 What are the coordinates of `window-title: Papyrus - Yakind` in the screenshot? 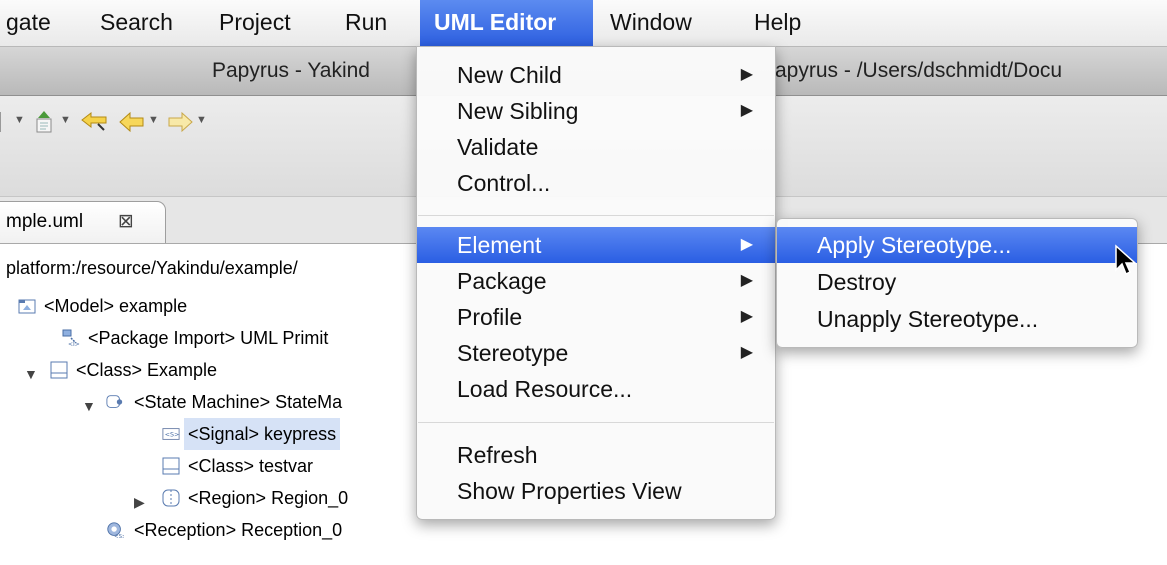 It's located at (291, 70).